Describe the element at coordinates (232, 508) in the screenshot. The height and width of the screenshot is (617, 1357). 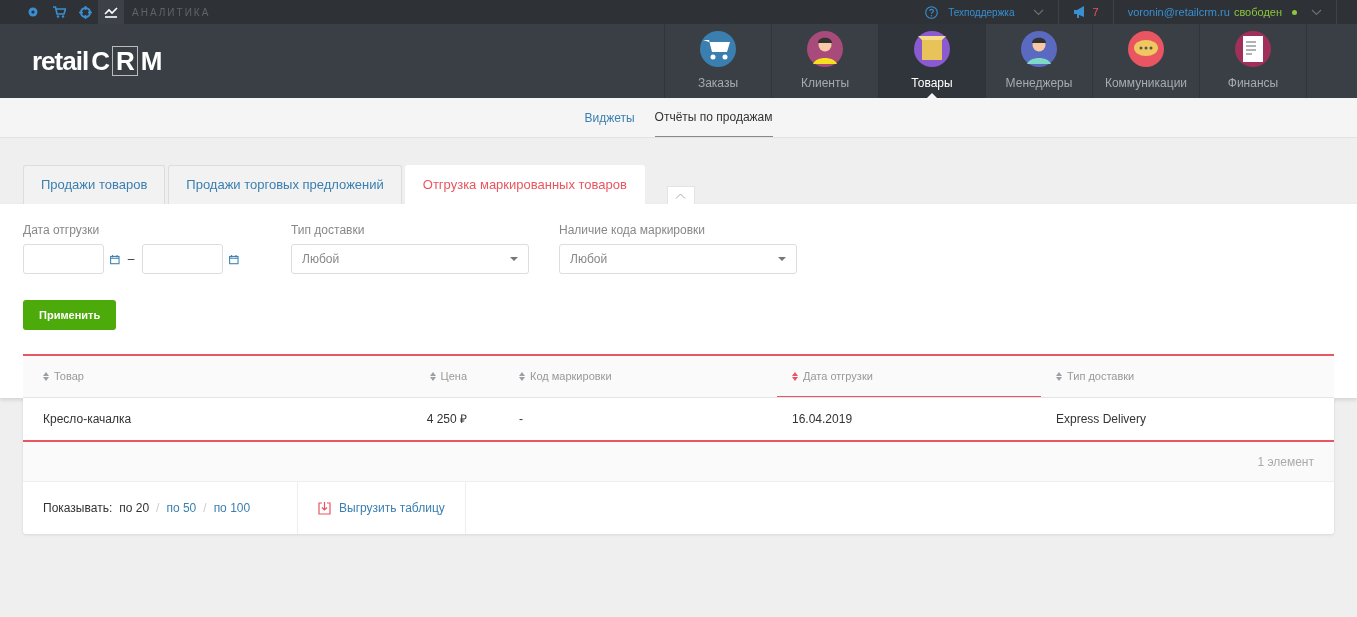
I see `page-size-link: по 100` at that location.